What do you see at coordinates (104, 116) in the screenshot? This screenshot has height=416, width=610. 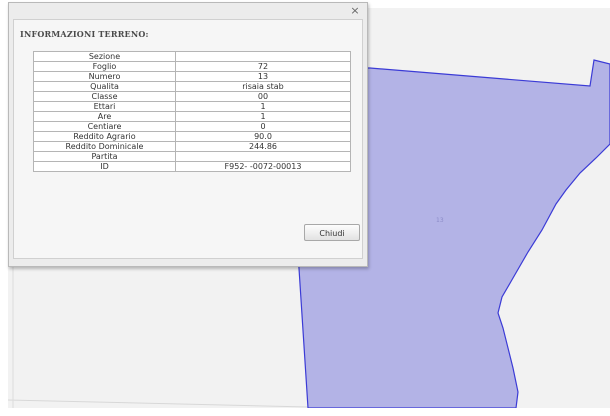 I see `row-label: Are` at bounding box center [104, 116].